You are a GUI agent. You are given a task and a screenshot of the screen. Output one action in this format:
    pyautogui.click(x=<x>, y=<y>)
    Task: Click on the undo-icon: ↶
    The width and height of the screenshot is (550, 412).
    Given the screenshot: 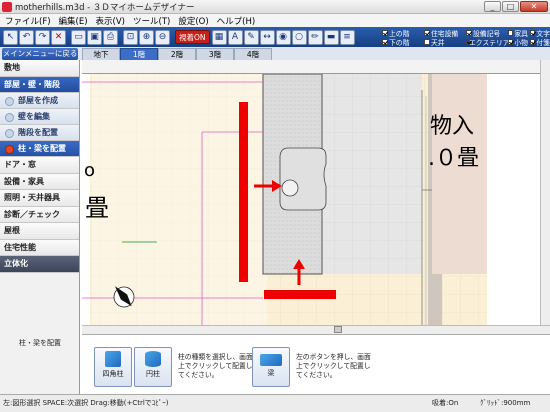 What is the action you would take?
    pyautogui.click(x=26, y=37)
    